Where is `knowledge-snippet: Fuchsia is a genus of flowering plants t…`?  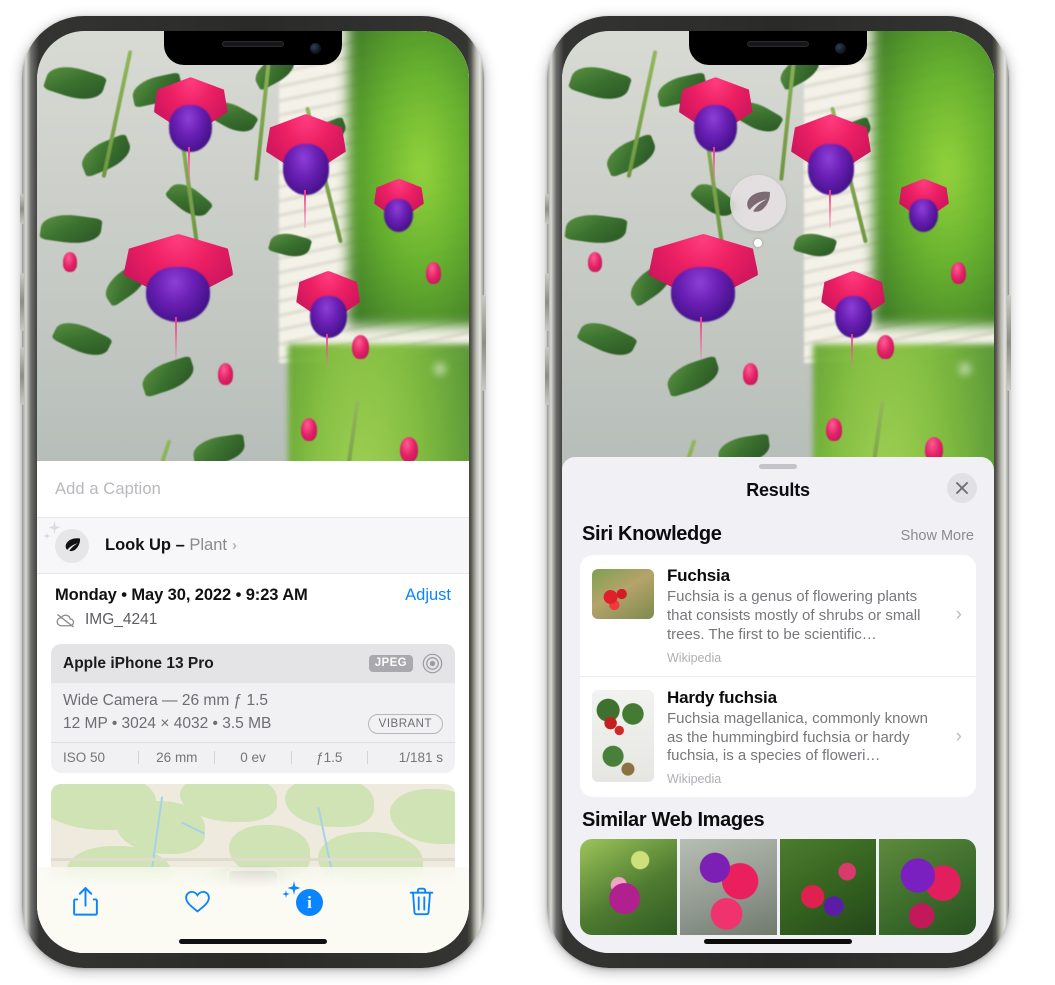
knowledge-snippet: Fuchsia is a genus of flowering plants t… is located at coordinates (794, 615).